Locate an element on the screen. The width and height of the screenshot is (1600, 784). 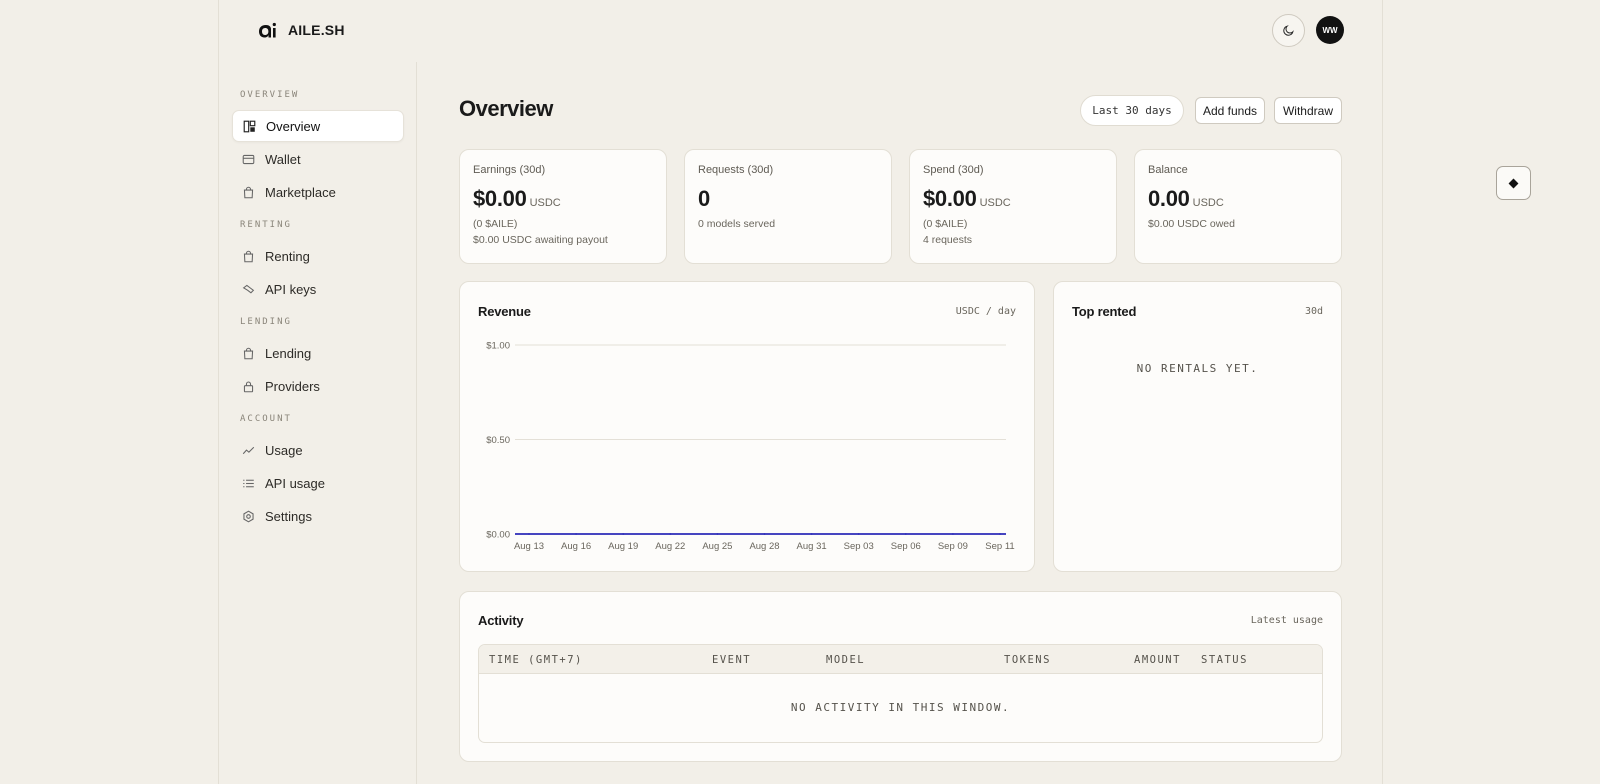
stat-value: $0.00 is located at coordinates (950, 198).